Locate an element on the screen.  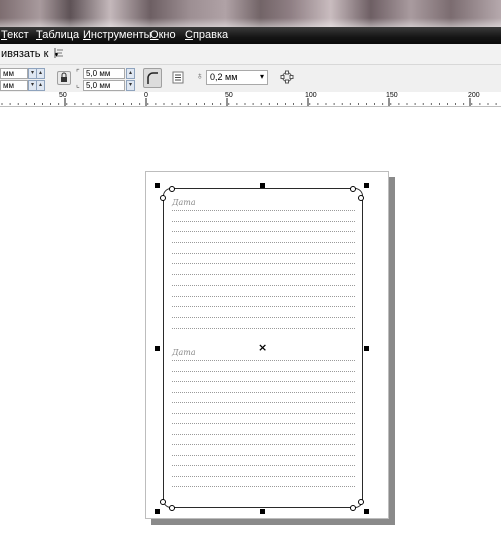
corner-radius-icon: ⌞ is located at coordinates (78, 84).